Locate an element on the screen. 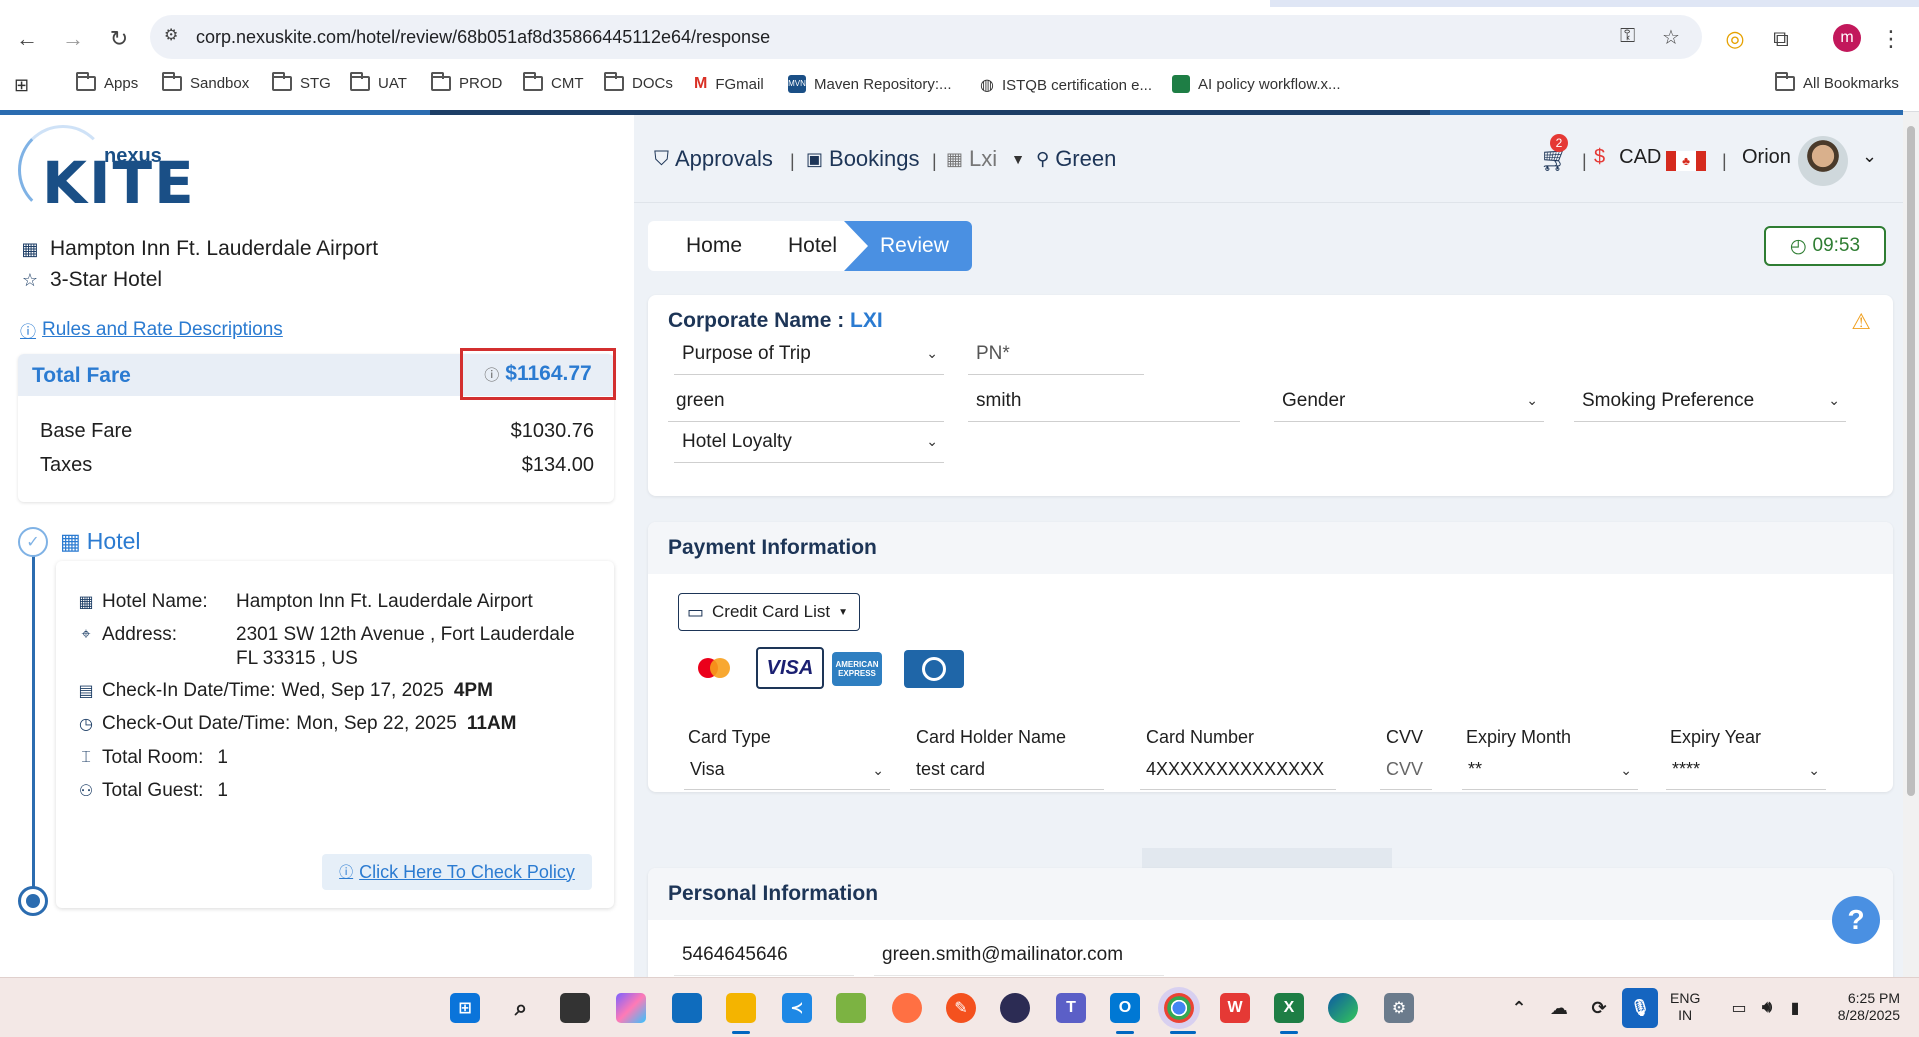 This screenshot has width=1919, height=1037. pn-input: PN* is located at coordinates (1056, 354).